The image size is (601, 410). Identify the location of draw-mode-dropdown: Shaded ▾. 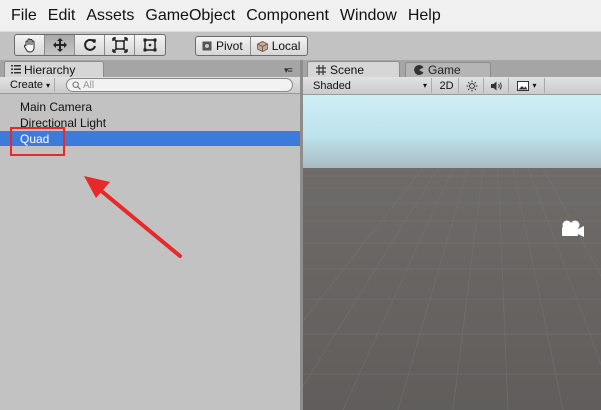
(372, 85).